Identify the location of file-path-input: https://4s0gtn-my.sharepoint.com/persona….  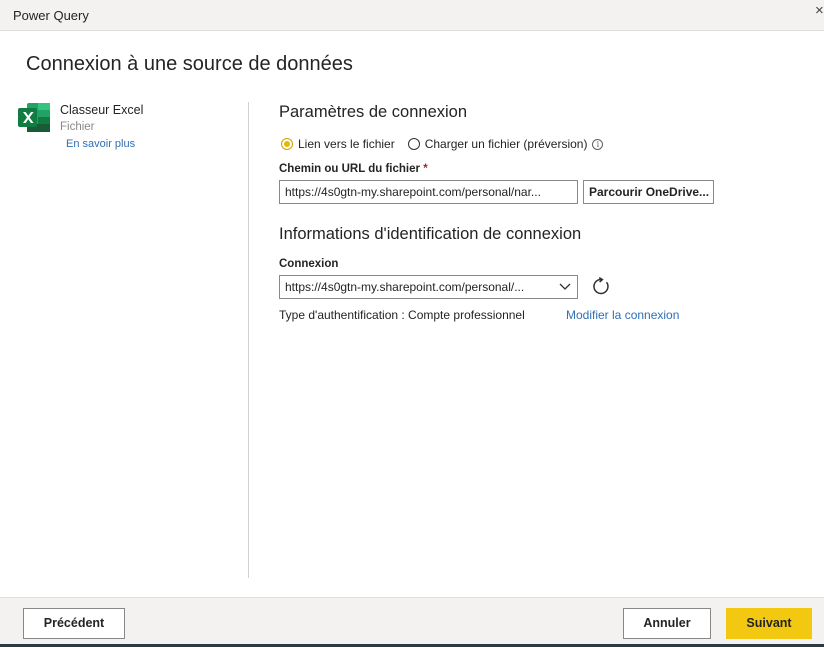
(428, 192).